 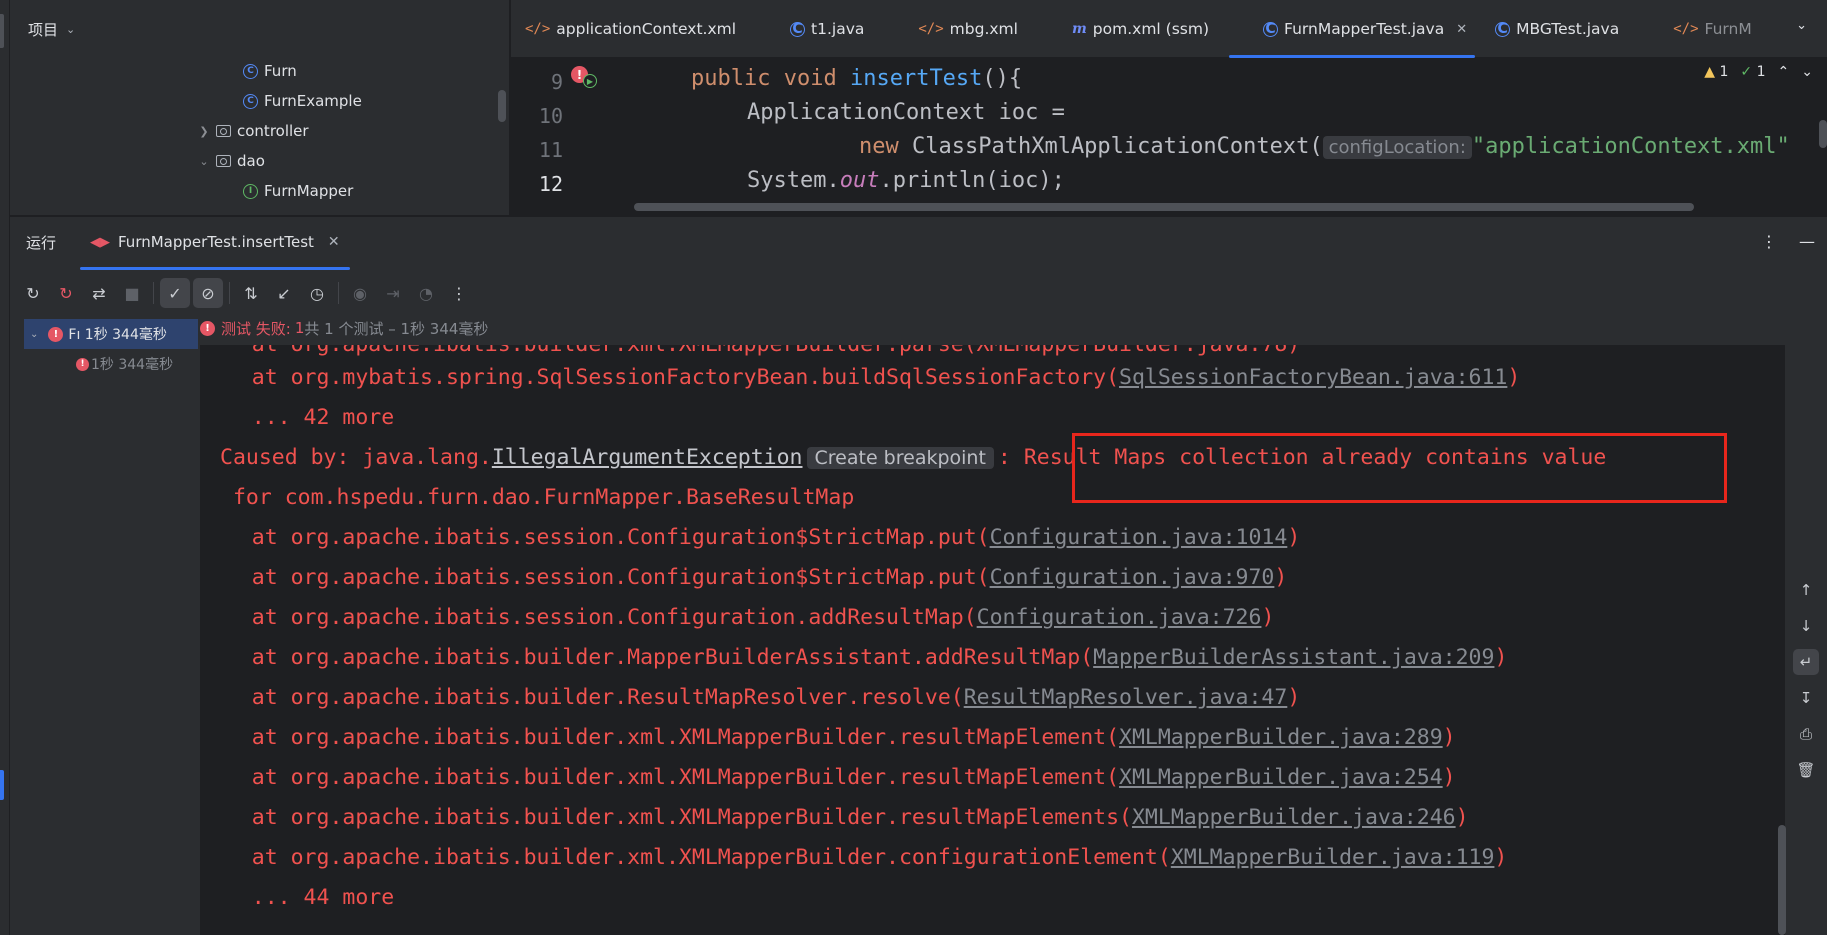 What do you see at coordinates (856, 78) in the screenshot?
I see `code-line-9: public void insertTest(){` at bounding box center [856, 78].